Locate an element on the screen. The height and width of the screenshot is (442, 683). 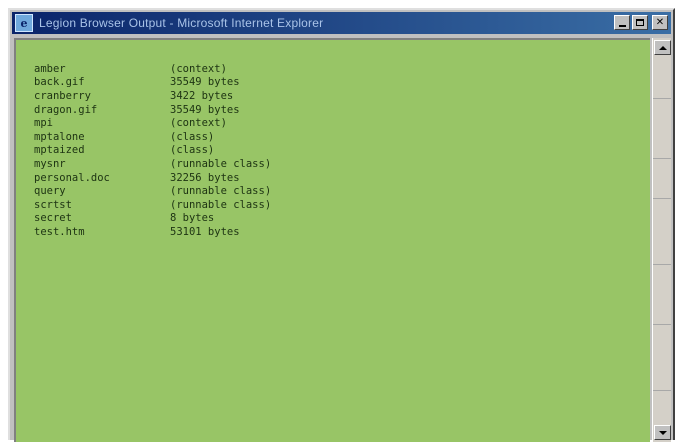
vertical-scrollbar is located at coordinates (661, 240).